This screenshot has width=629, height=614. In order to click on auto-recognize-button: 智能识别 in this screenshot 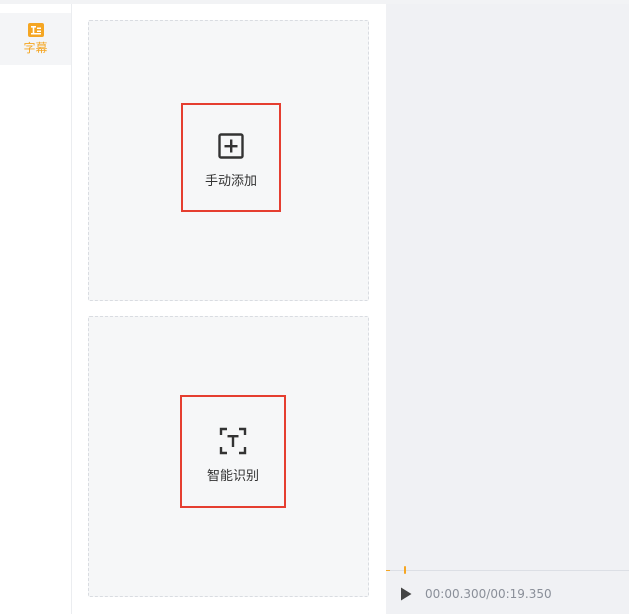, I will do `click(233, 451)`.